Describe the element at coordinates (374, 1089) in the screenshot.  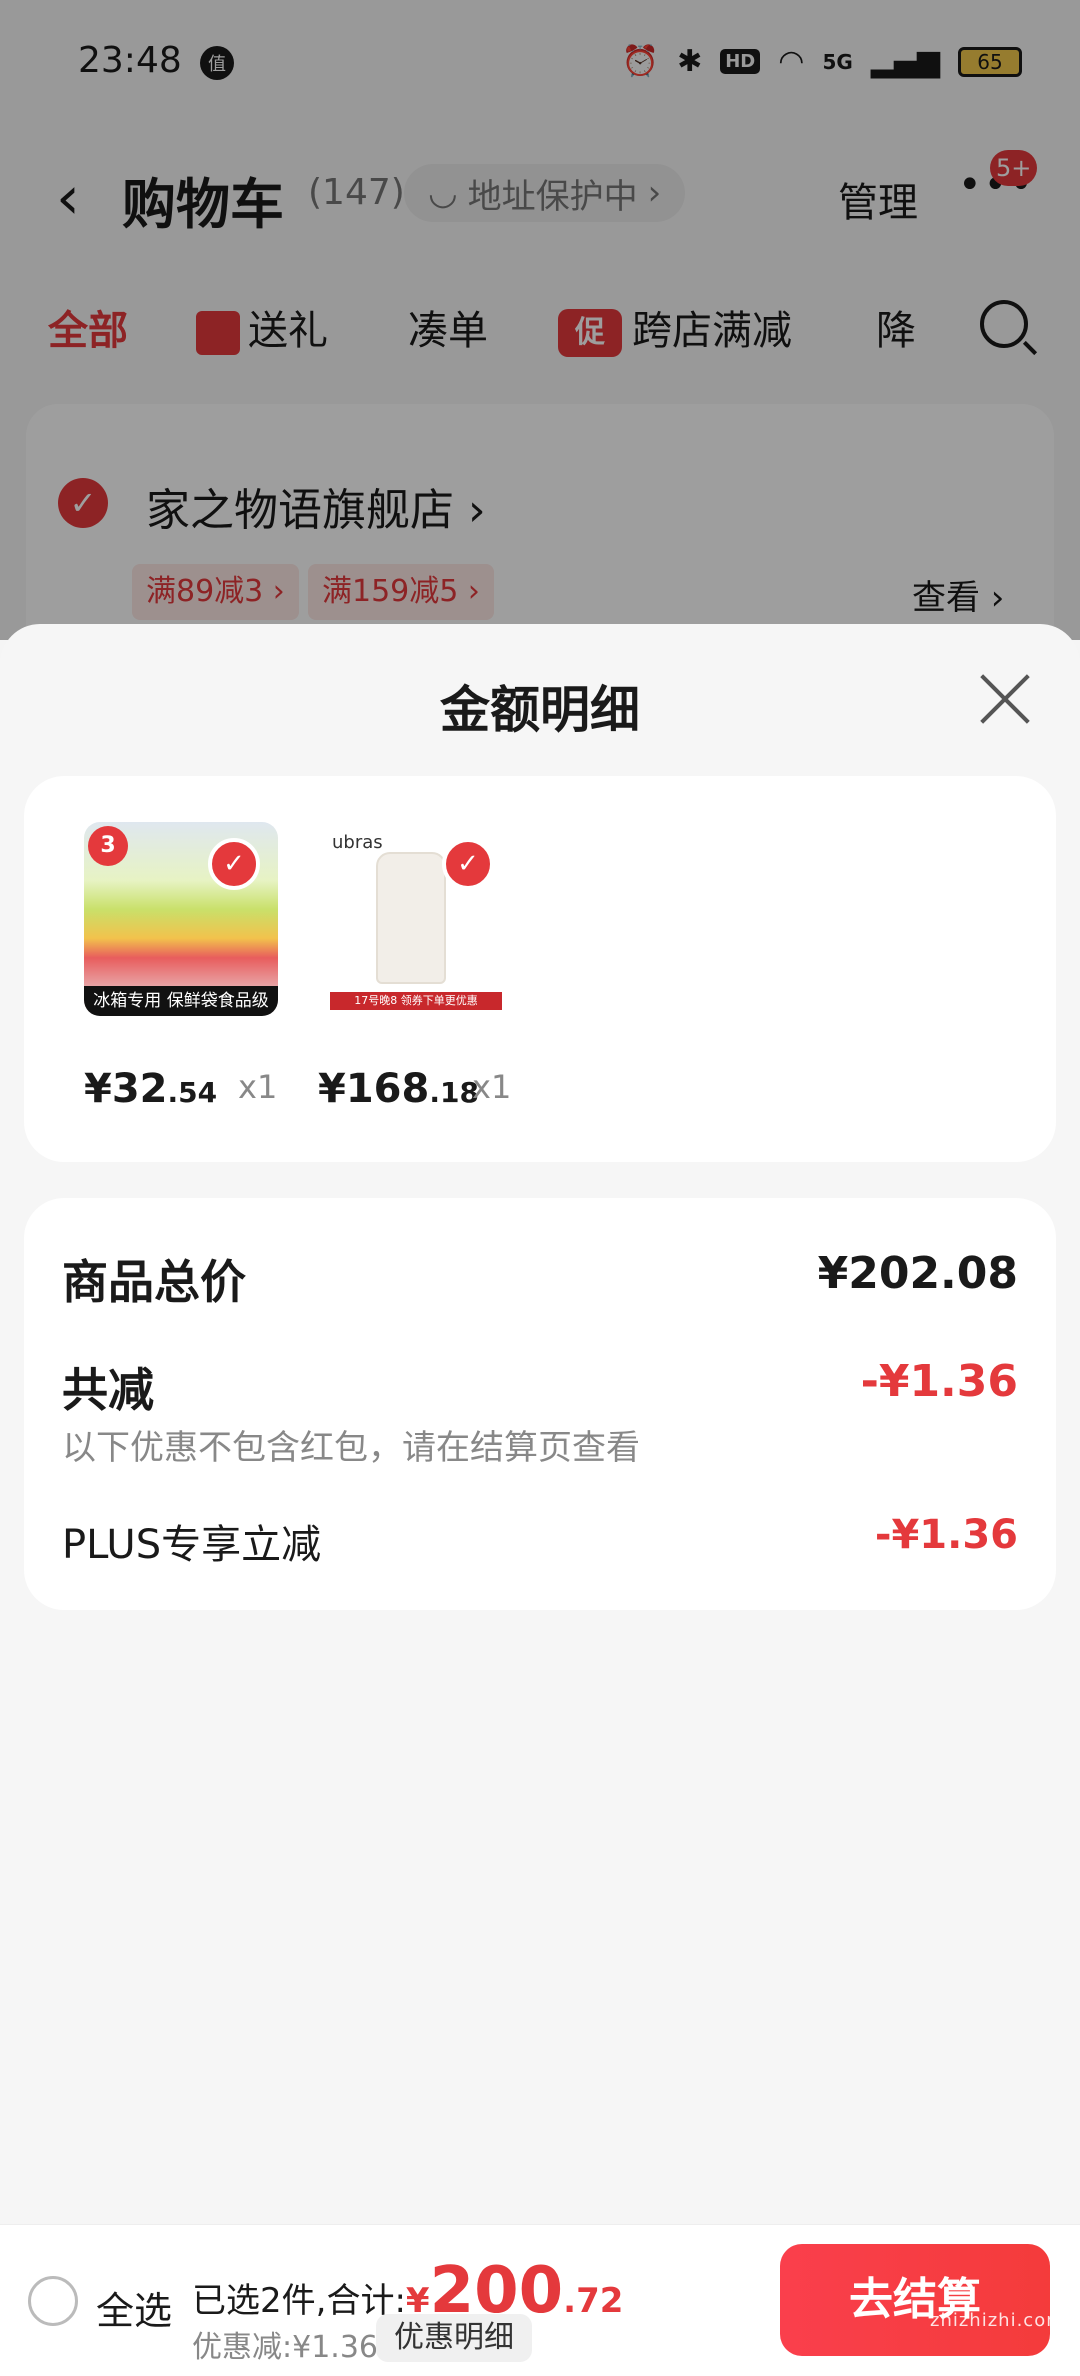
I see `price-int: ¥168` at that location.